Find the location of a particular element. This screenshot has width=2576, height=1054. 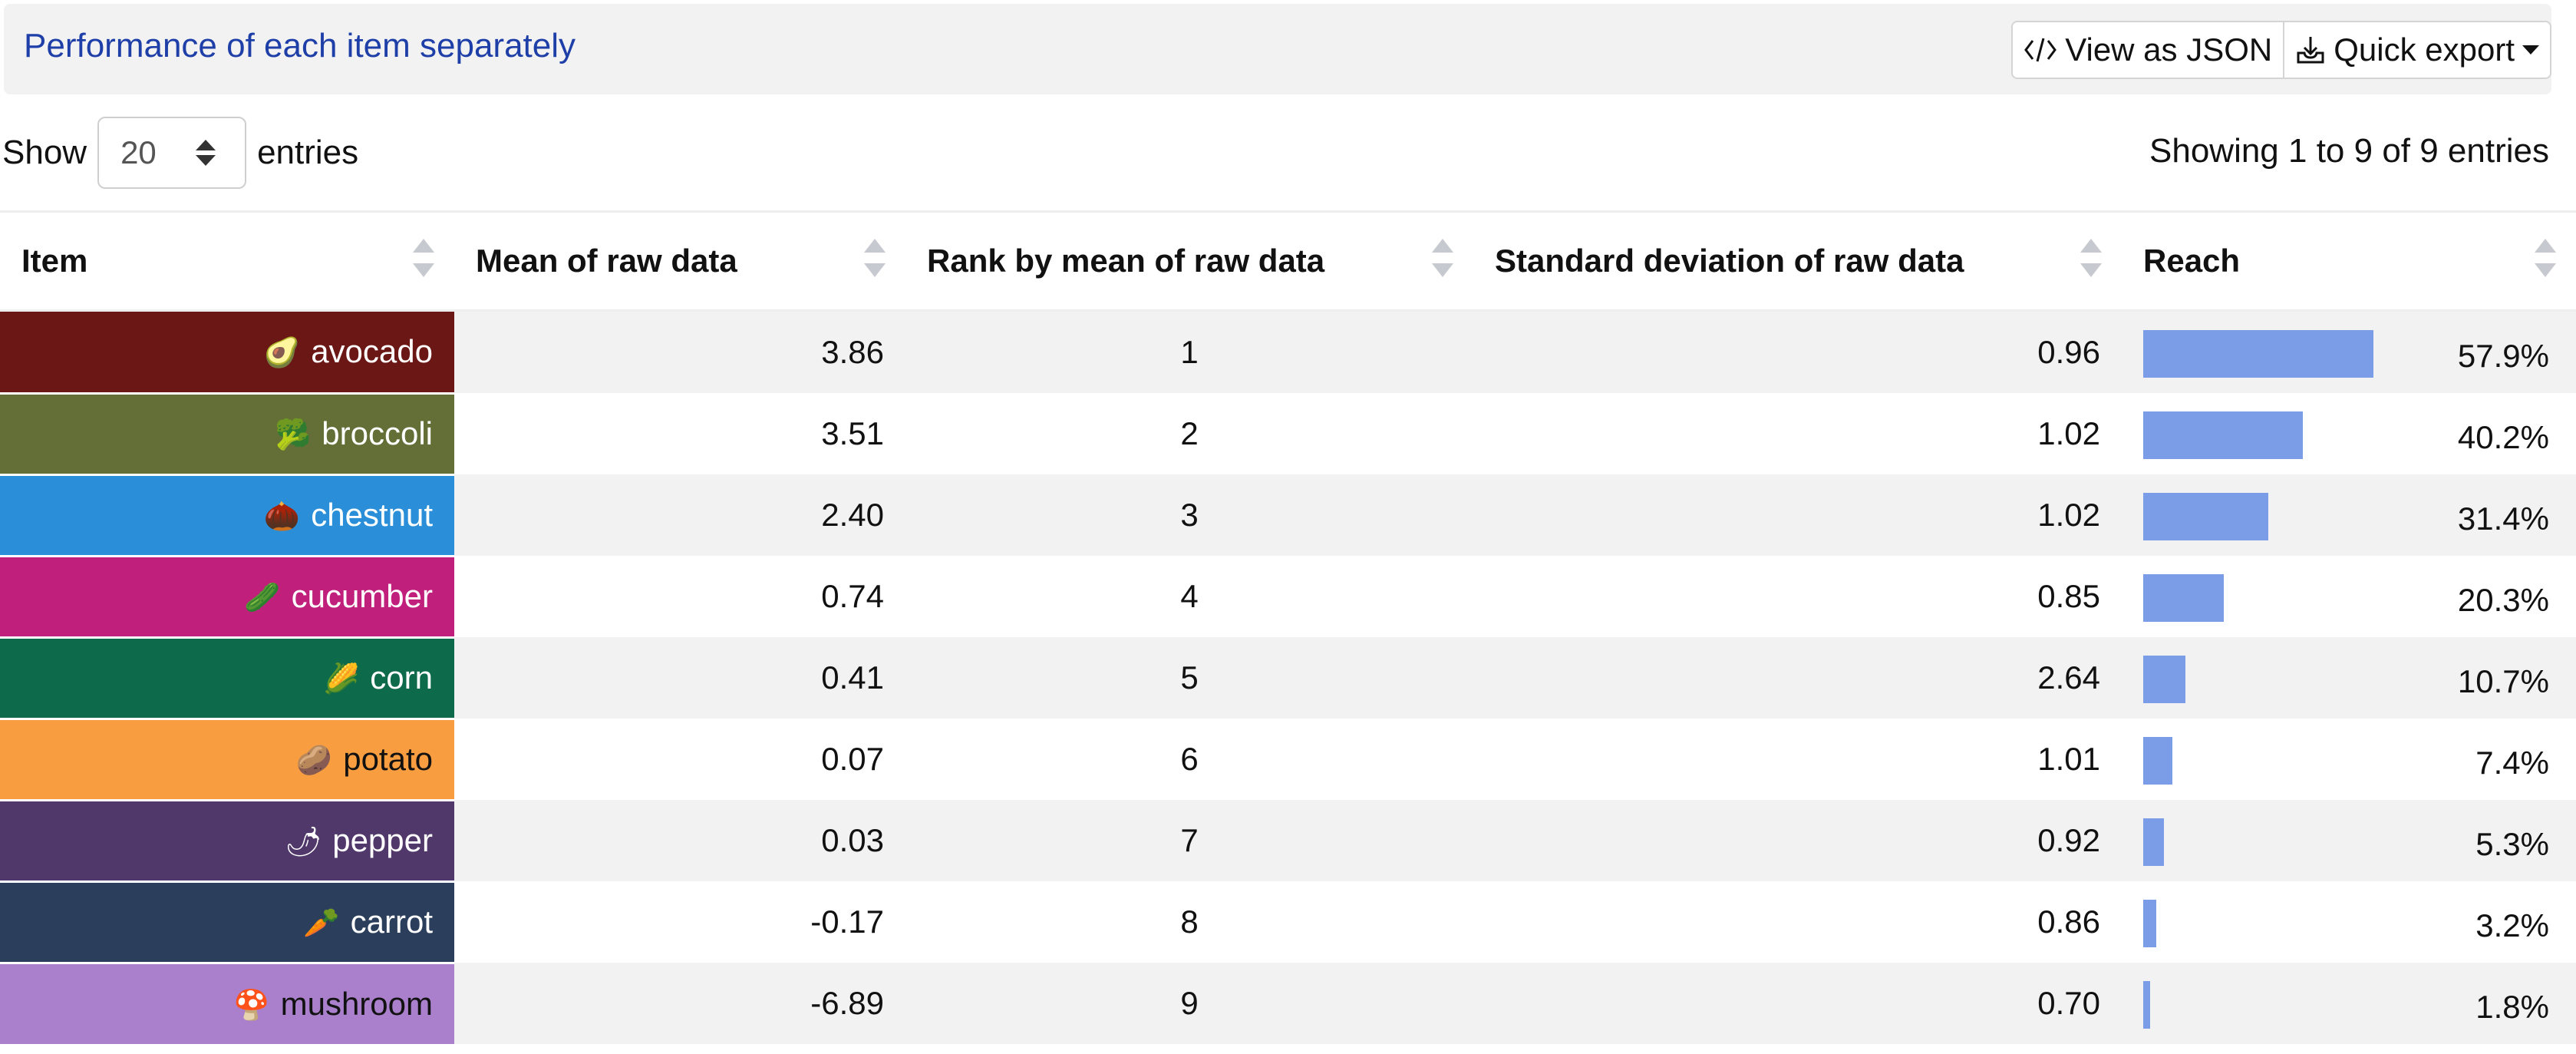

table-row: 🌰 chestnut 2.40 3 1.02 31.4% is located at coordinates (1288, 514).